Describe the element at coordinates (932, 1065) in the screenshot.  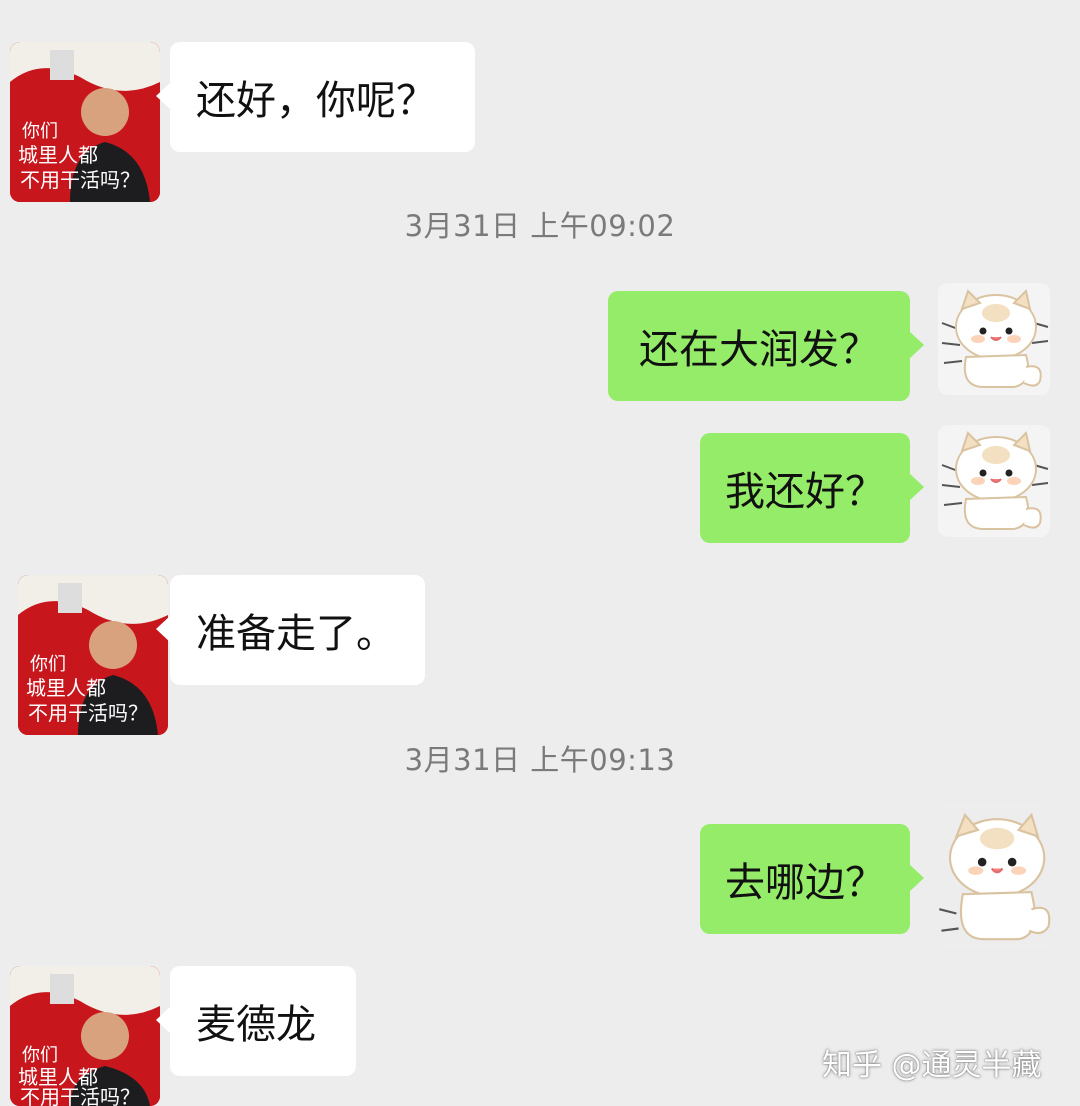
I see `watermark: 知乎 @通灵半藏` at that location.